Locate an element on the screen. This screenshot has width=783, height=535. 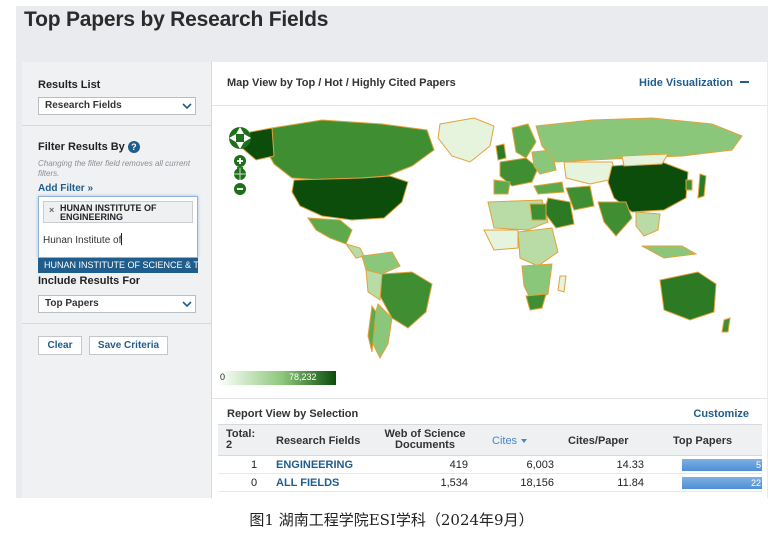
top-papers-bar: 5 is located at coordinates (722, 465).